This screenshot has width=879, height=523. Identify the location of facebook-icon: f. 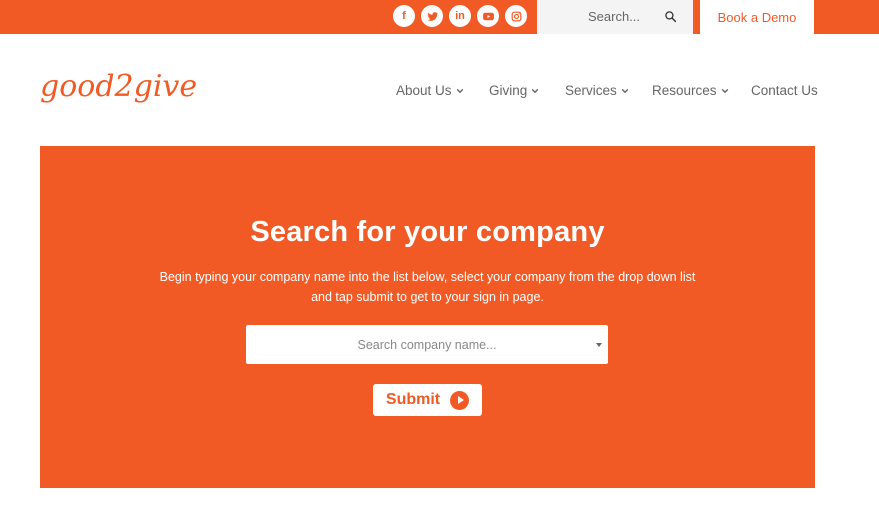
(404, 16).